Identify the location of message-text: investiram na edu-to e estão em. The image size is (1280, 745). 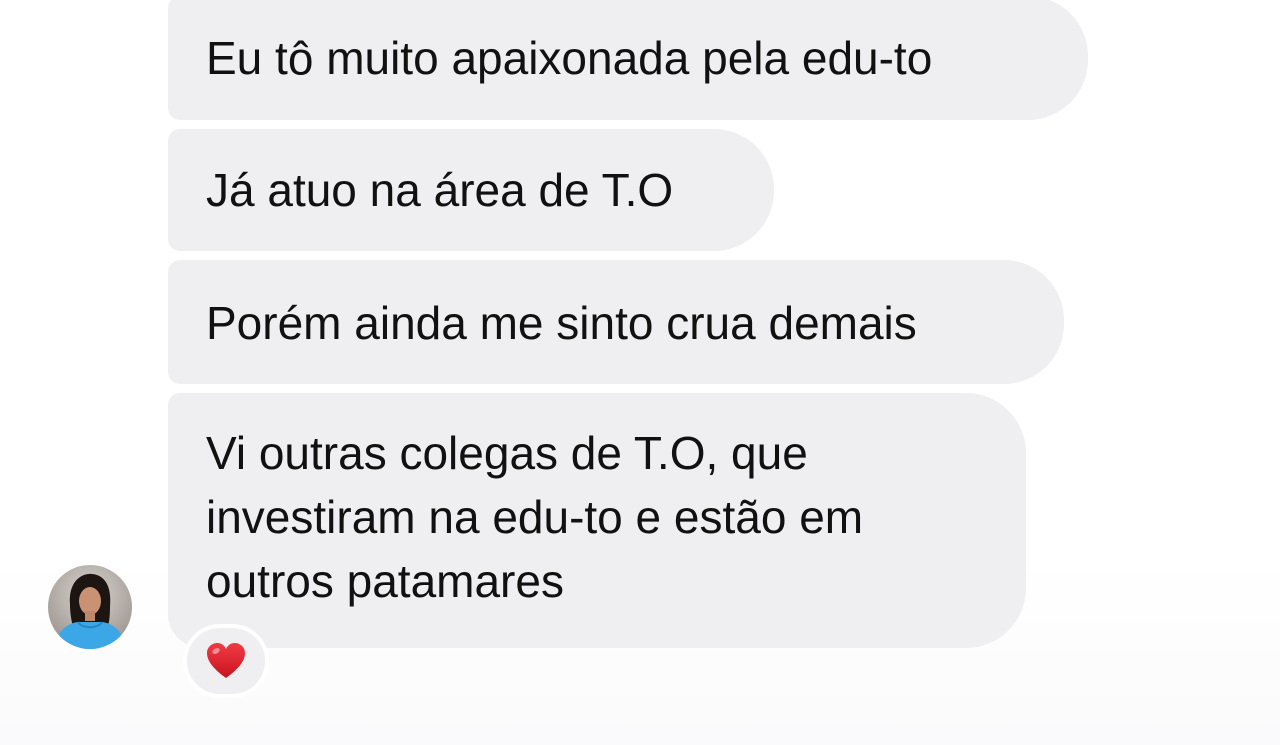
(535, 517).